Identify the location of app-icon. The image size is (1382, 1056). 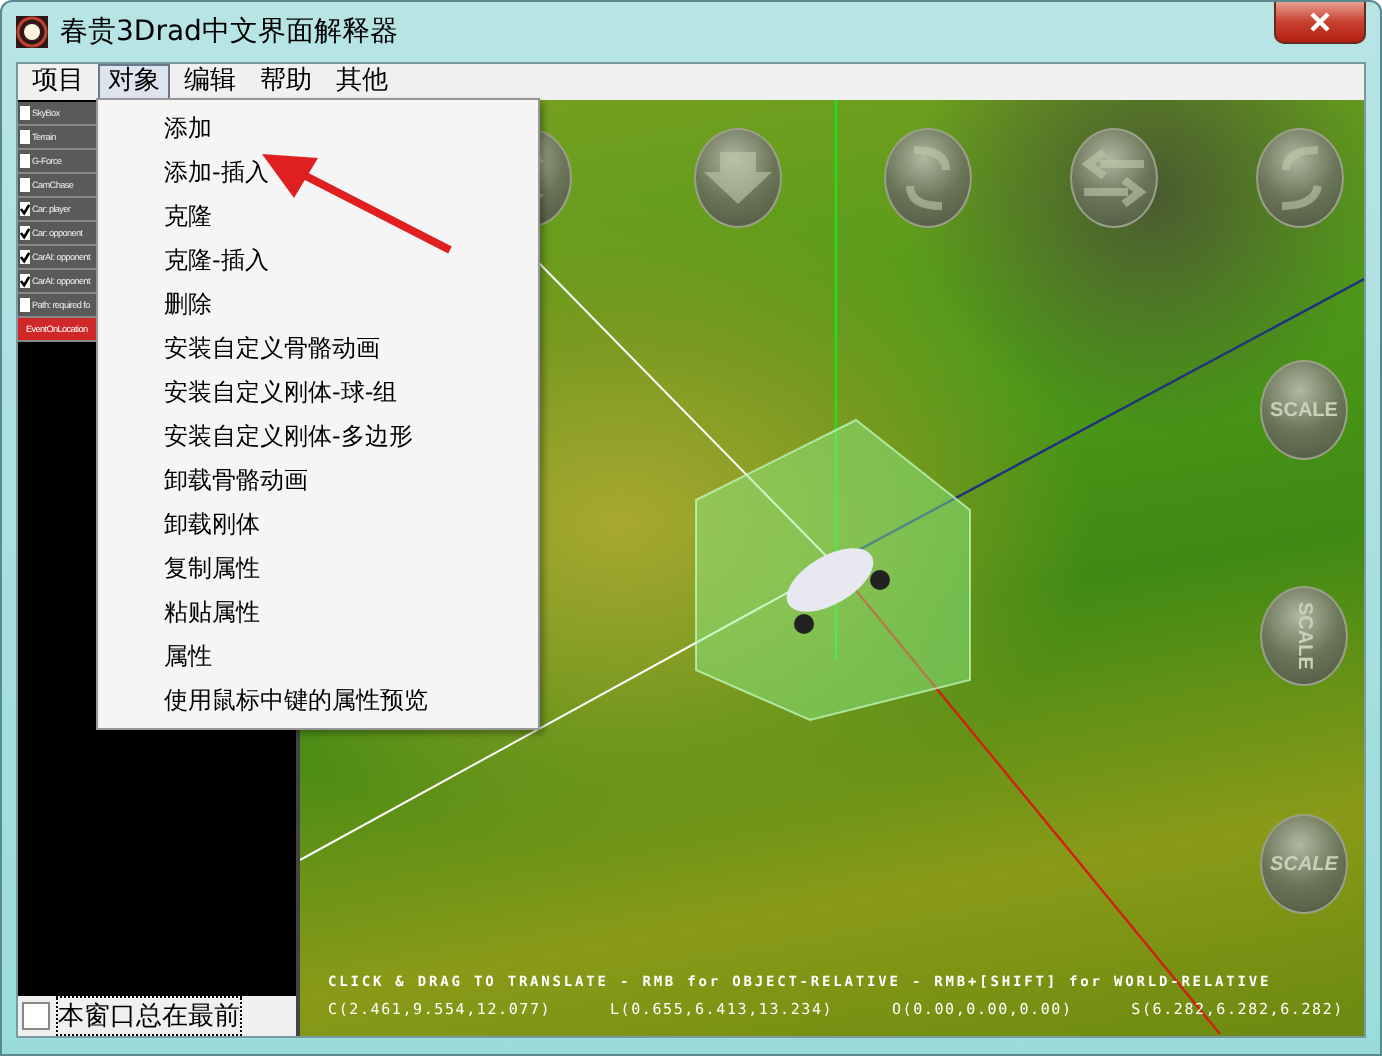
(32, 32).